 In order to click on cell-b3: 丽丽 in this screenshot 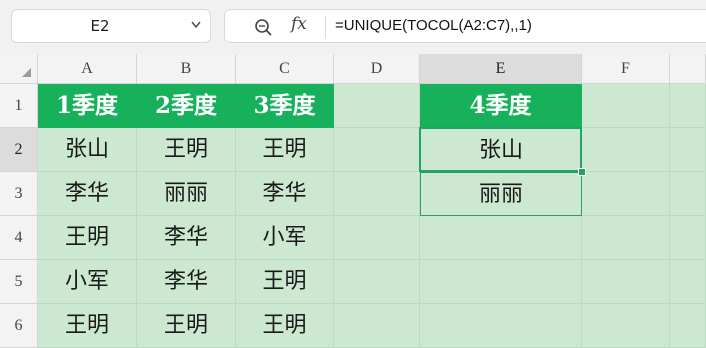, I will do `click(186, 194)`.